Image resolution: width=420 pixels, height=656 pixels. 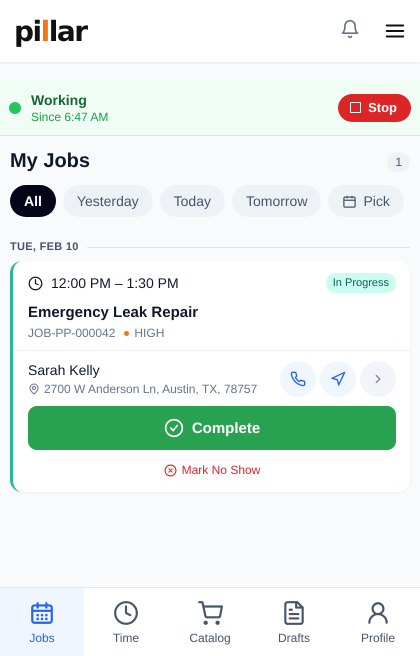 What do you see at coordinates (107, 201) in the screenshot?
I see `filter-chip: Yesterday` at bounding box center [107, 201].